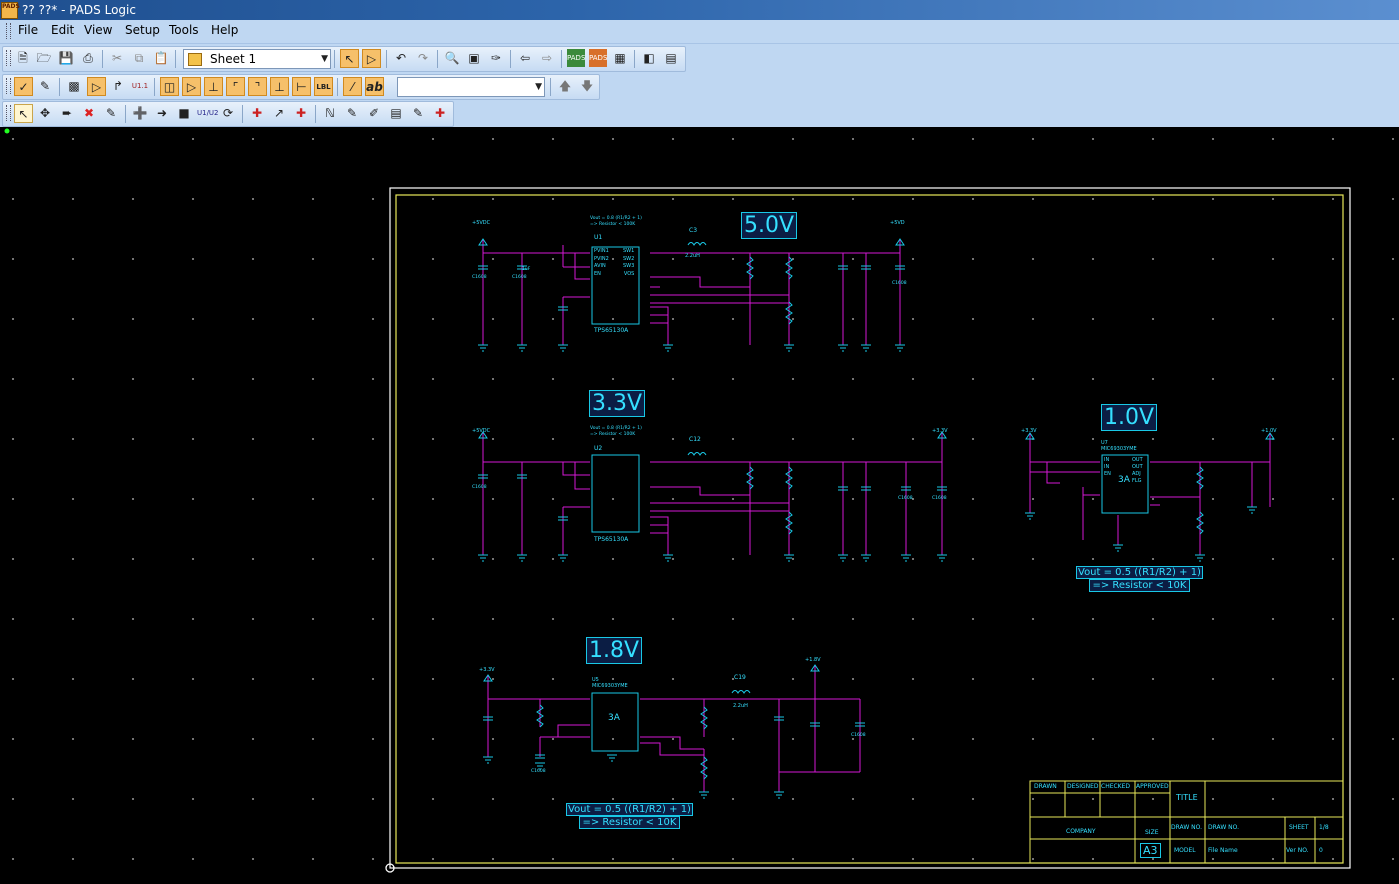  I want to click on arrow-up-icon: 🡅, so click(565, 86).